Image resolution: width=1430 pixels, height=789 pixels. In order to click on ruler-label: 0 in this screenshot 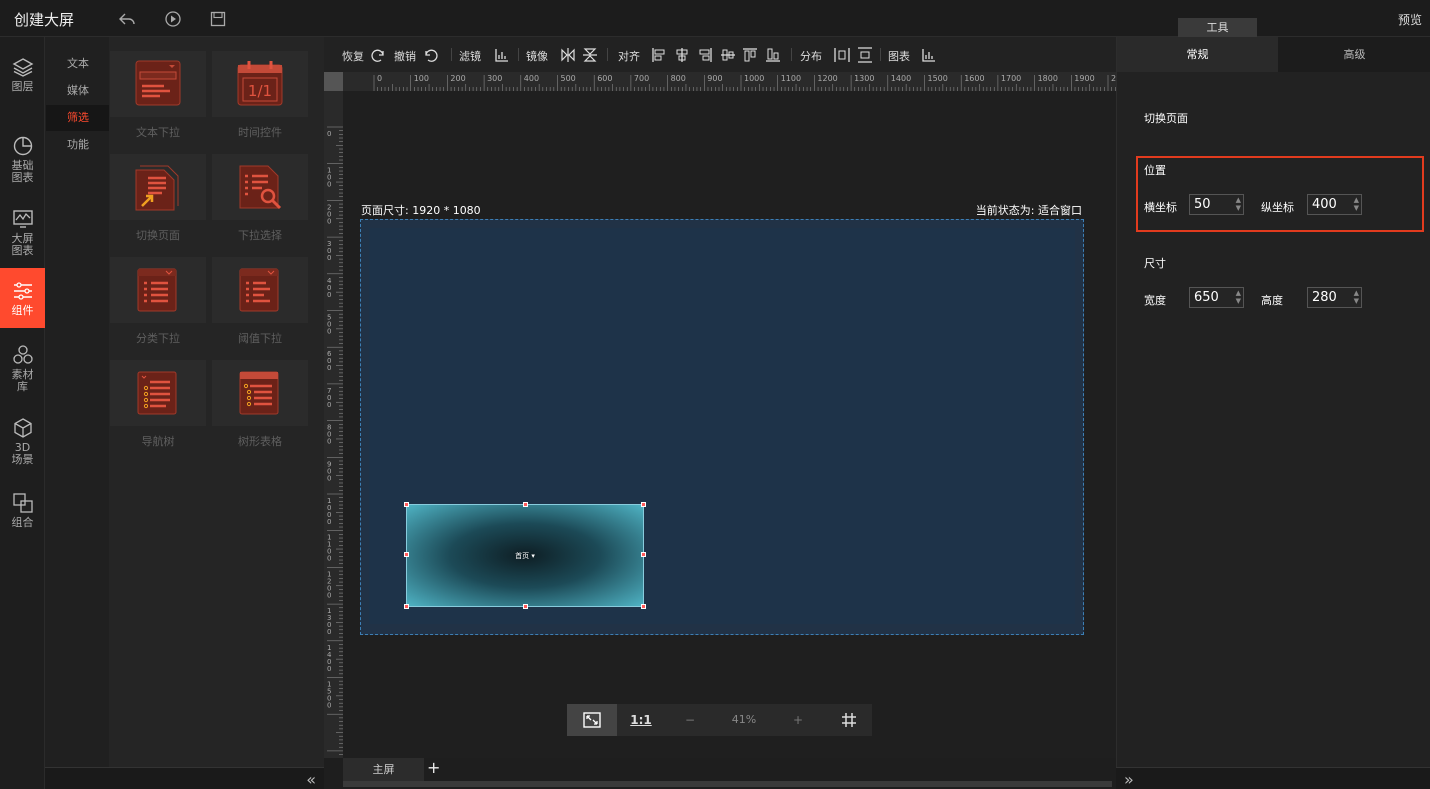, I will do `click(329, 595)`.